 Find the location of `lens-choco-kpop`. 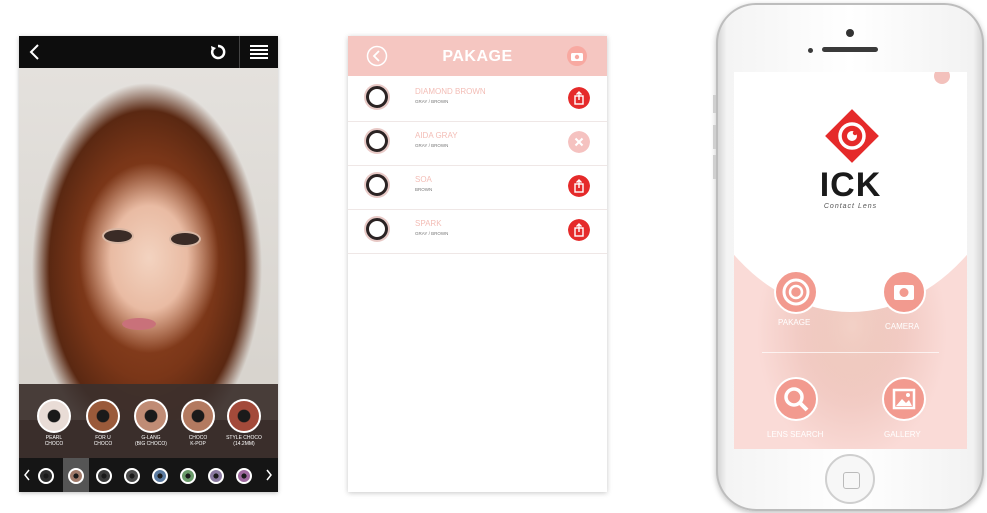

lens-choco-kpop is located at coordinates (198, 416).